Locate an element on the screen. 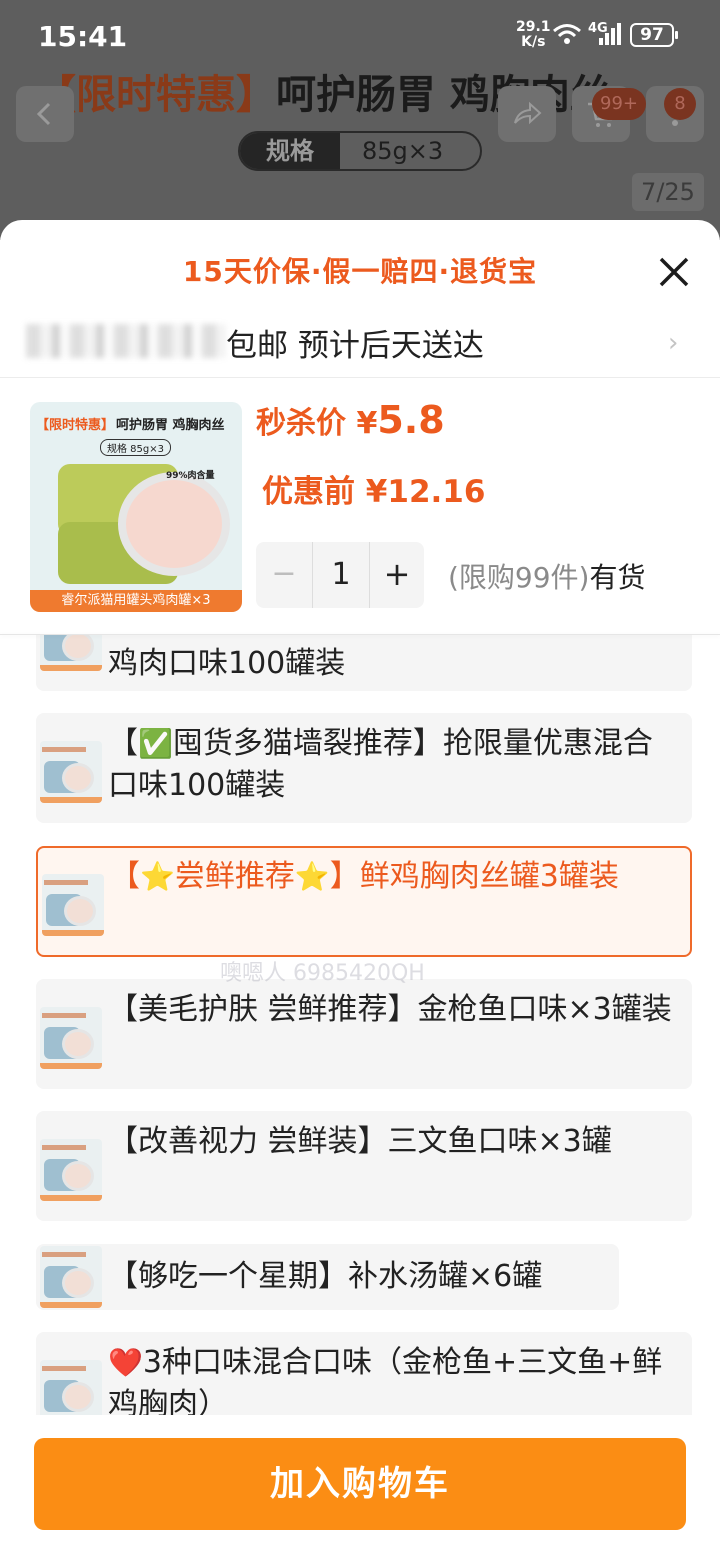 This screenshot has width=720, height=1560. sku-option: ❤️3种口味混合口味（金枪鱼+三文鱼+鲜鸡胸肉） is located at coordinates (364, 1373).